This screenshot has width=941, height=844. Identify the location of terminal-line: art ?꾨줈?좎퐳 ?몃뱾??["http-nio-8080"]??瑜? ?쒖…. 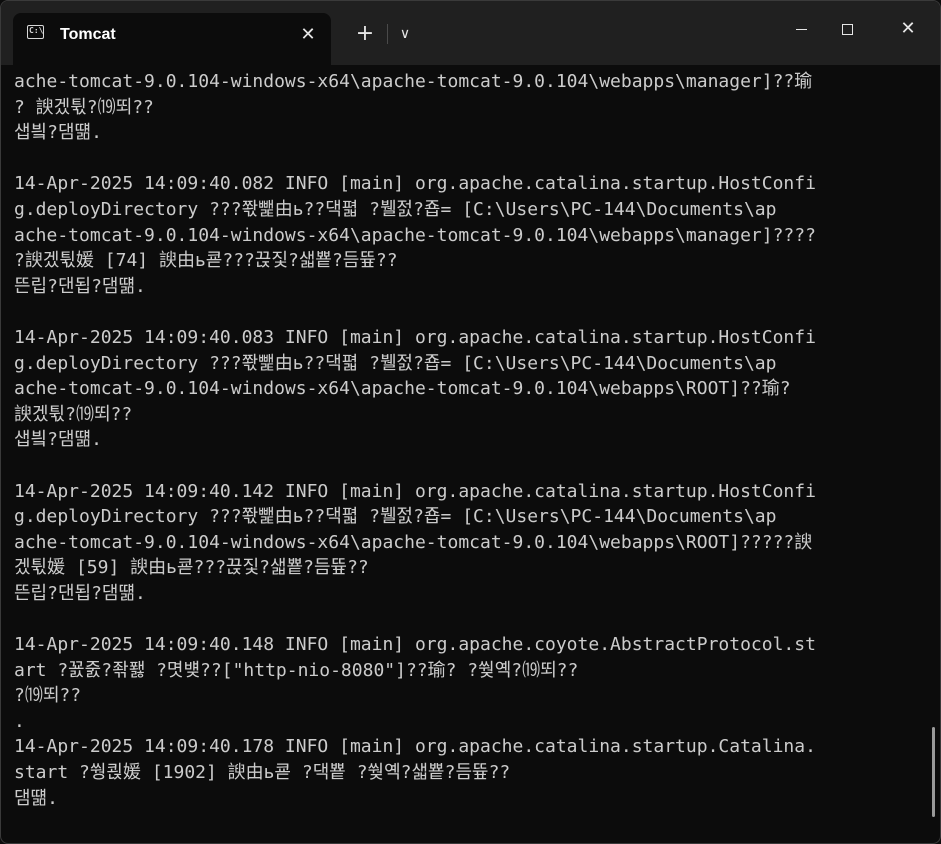
(296, 670).